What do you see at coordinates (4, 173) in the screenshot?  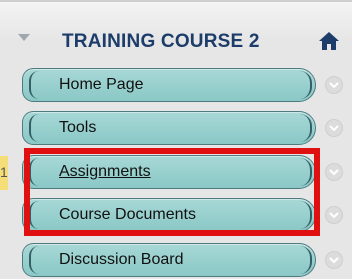 I see `left-edge-tab: 1` at bounding box center [4, 173].